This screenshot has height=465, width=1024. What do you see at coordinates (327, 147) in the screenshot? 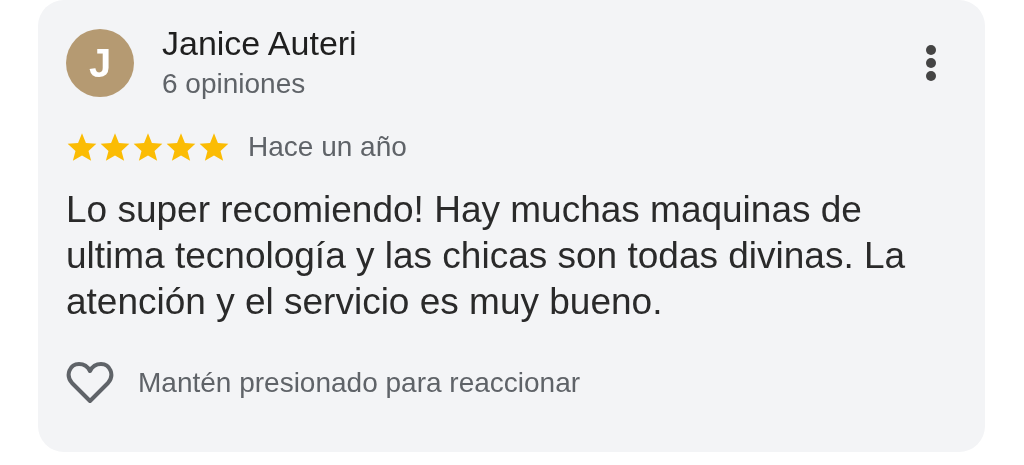
I see `review-time: Hace un año` at bounding box center [327, 147].